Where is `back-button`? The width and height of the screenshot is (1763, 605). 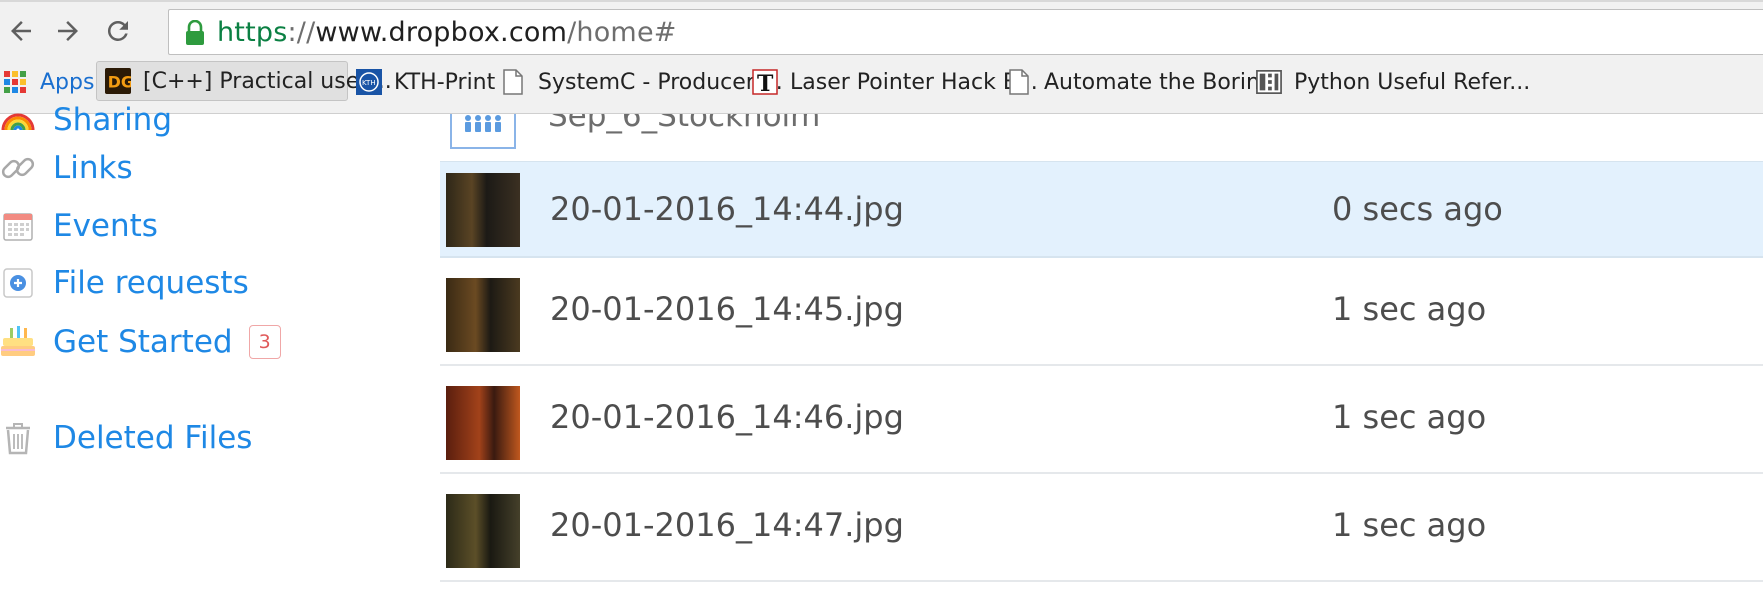 back-button is located at coordinates (21, 31).